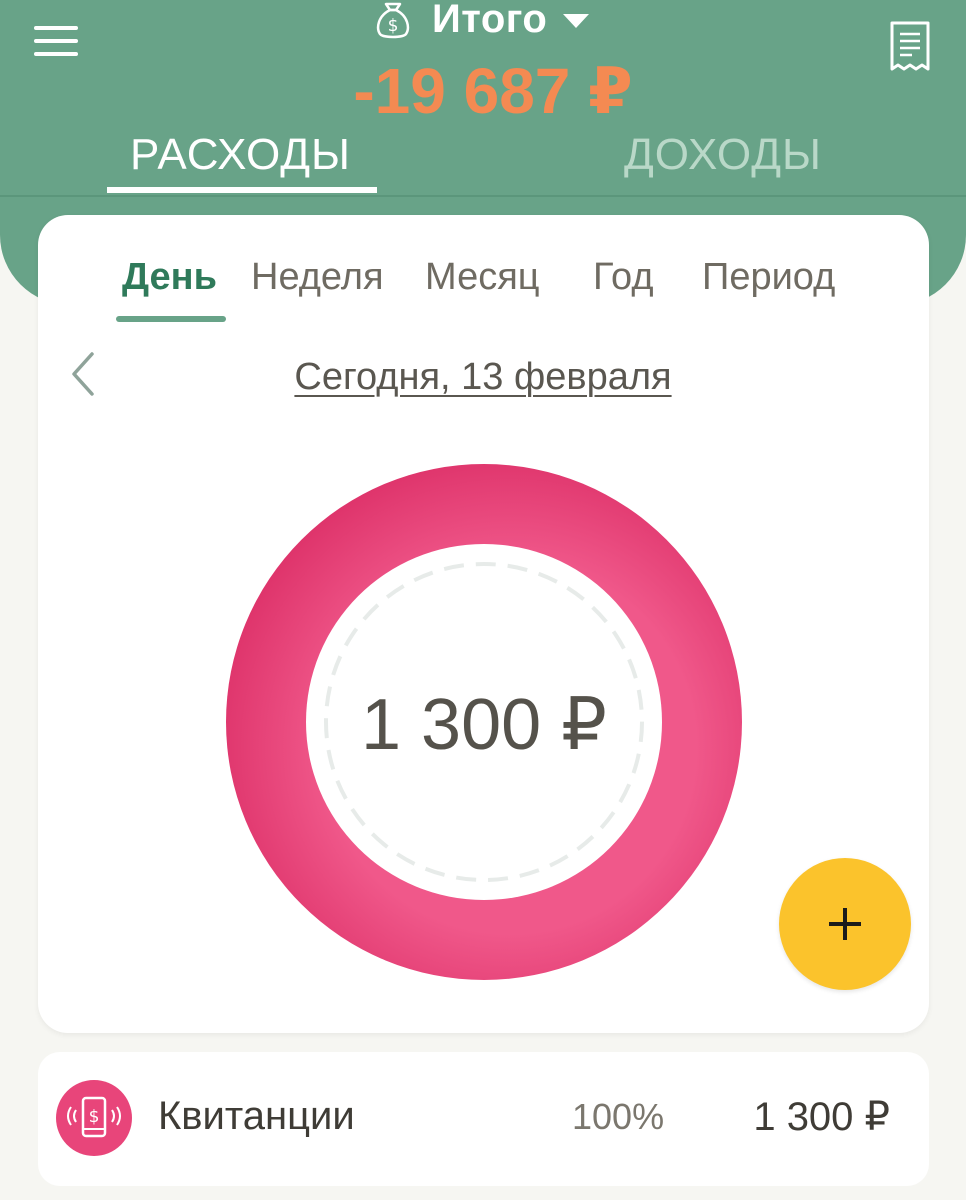  Describe the element at coordinates (240, 155) in the screenshot. I see `tab-expenses: РАСХОДЫ` at that location.